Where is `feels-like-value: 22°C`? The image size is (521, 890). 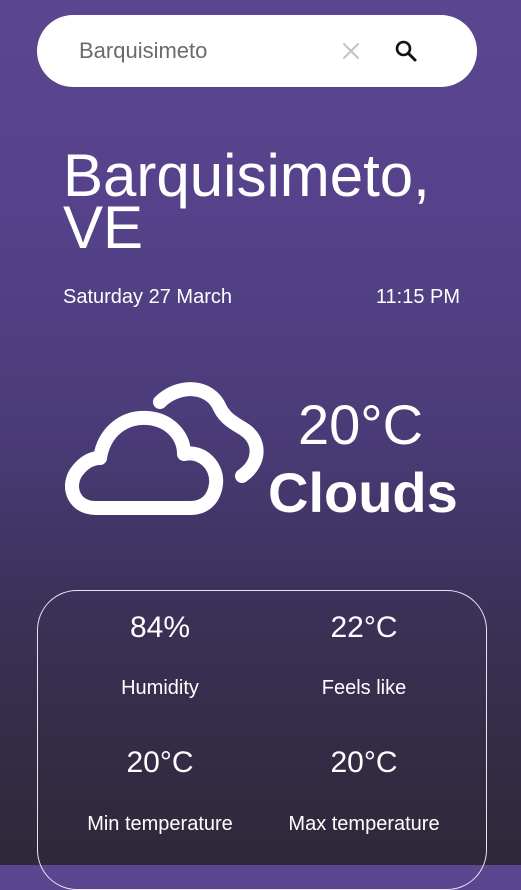 feels-like-value: 22°C is located at coordinates (364, 627).